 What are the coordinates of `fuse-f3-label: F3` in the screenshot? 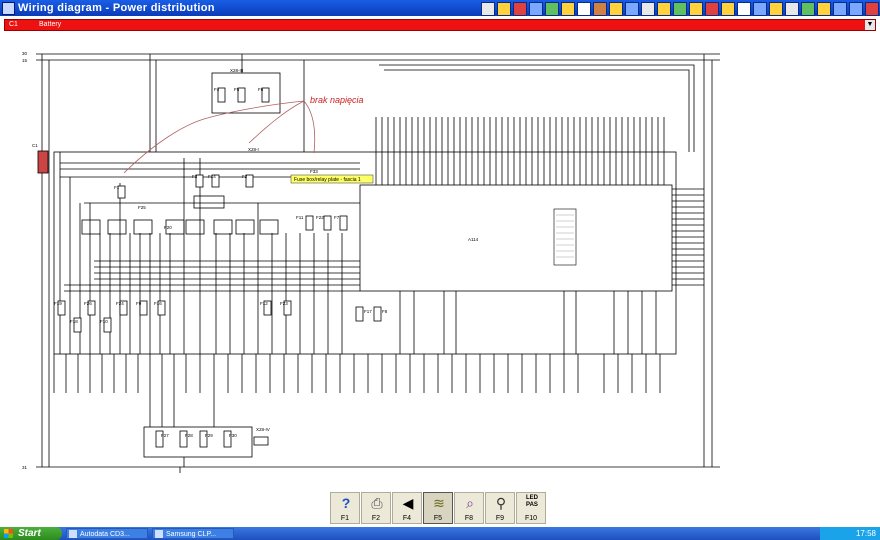 It's located at (195, 176).